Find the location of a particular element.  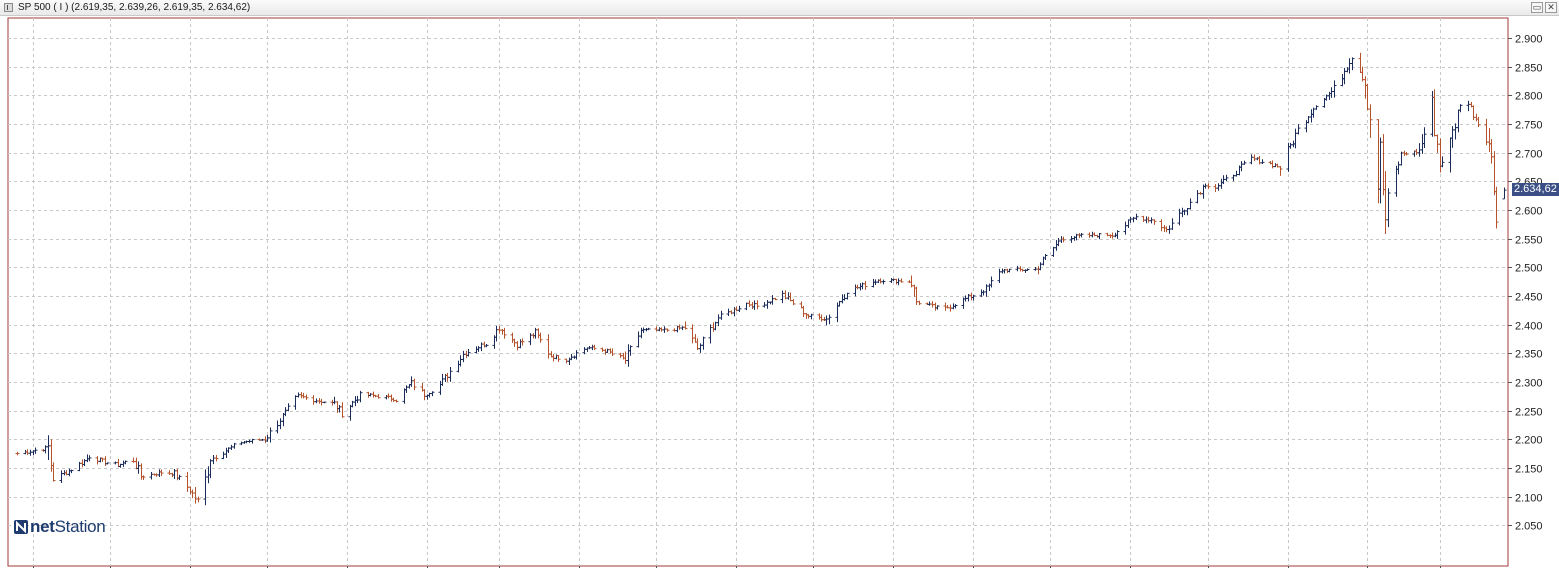

logo-text: netStation is located at coordinates (68, 527).